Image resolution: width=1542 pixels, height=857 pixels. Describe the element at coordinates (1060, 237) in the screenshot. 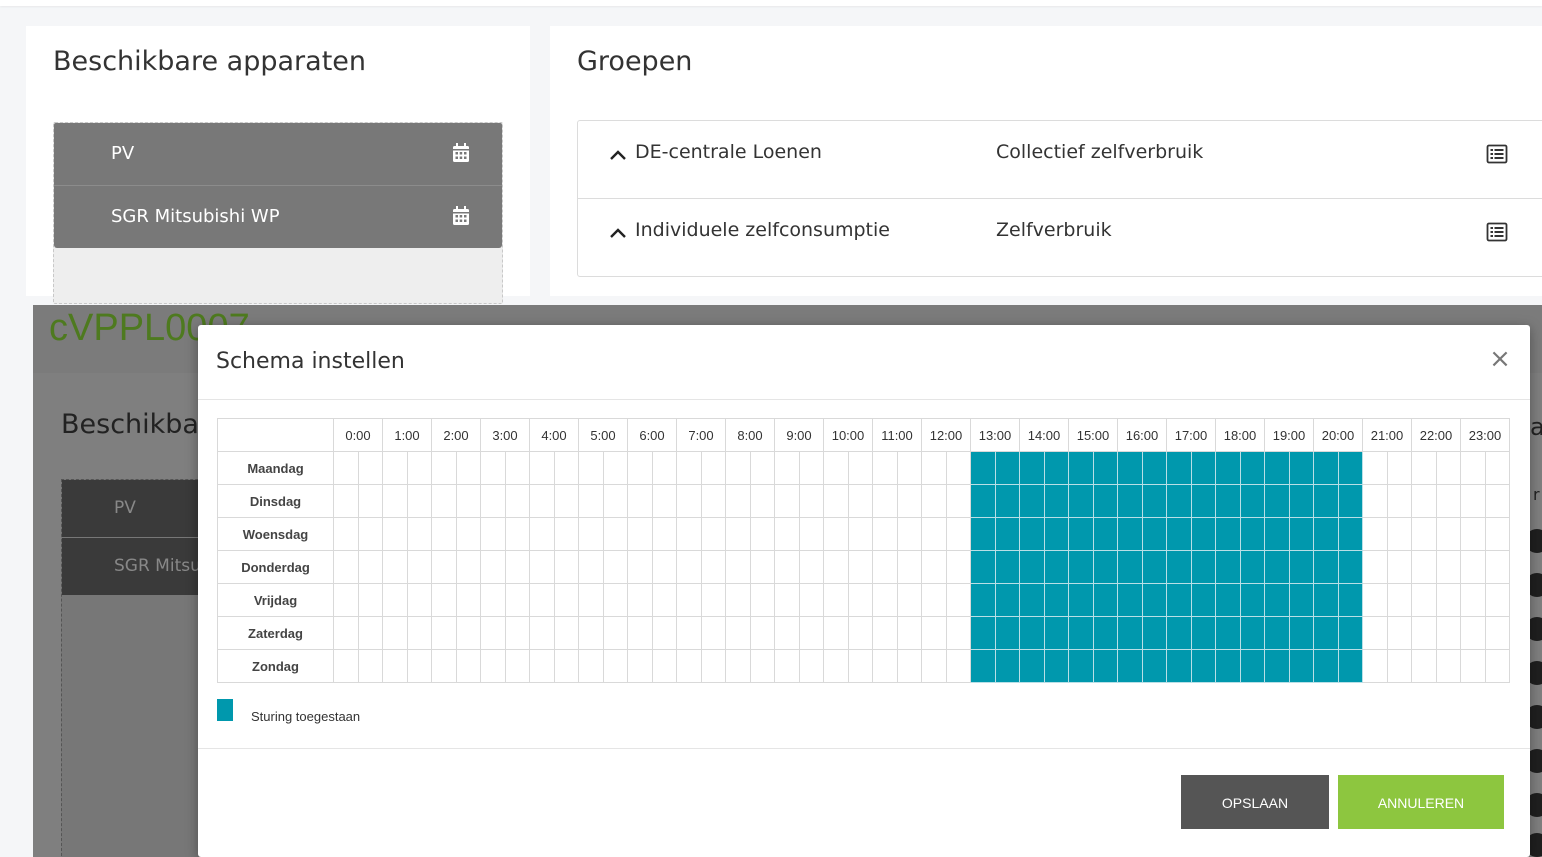

I see `group-row-individuele-zelfconsumptie: Individuele zelfconsumptie Zelfverbruik` at that location.